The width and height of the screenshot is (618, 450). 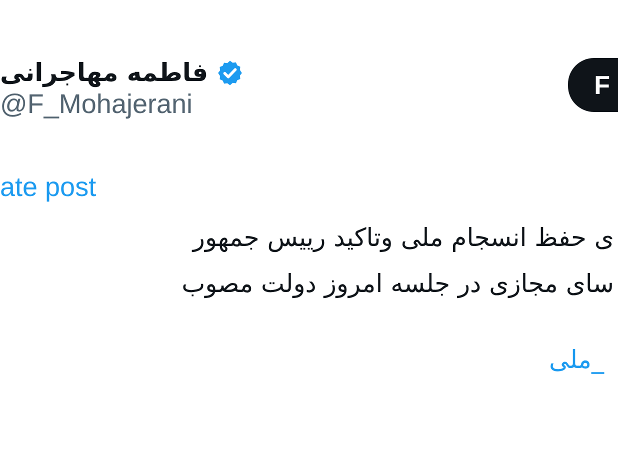 What do you see at coordinates (104, 72) in the screenshot?
I see `author-name: فاطمه مهاجرانی` at bounding box center [104, 72].